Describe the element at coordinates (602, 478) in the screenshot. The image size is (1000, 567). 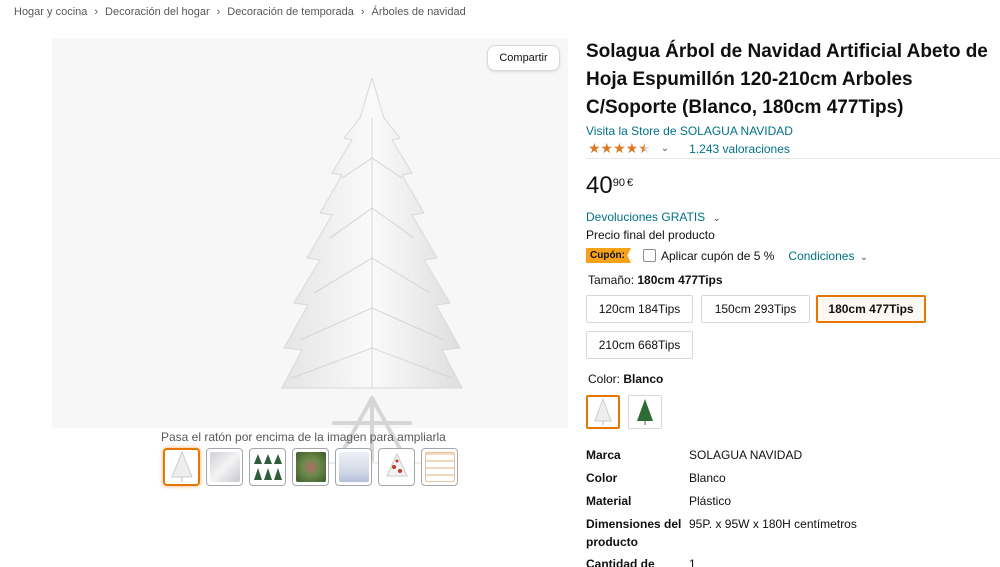
I see `spec-key: Color` at that location.